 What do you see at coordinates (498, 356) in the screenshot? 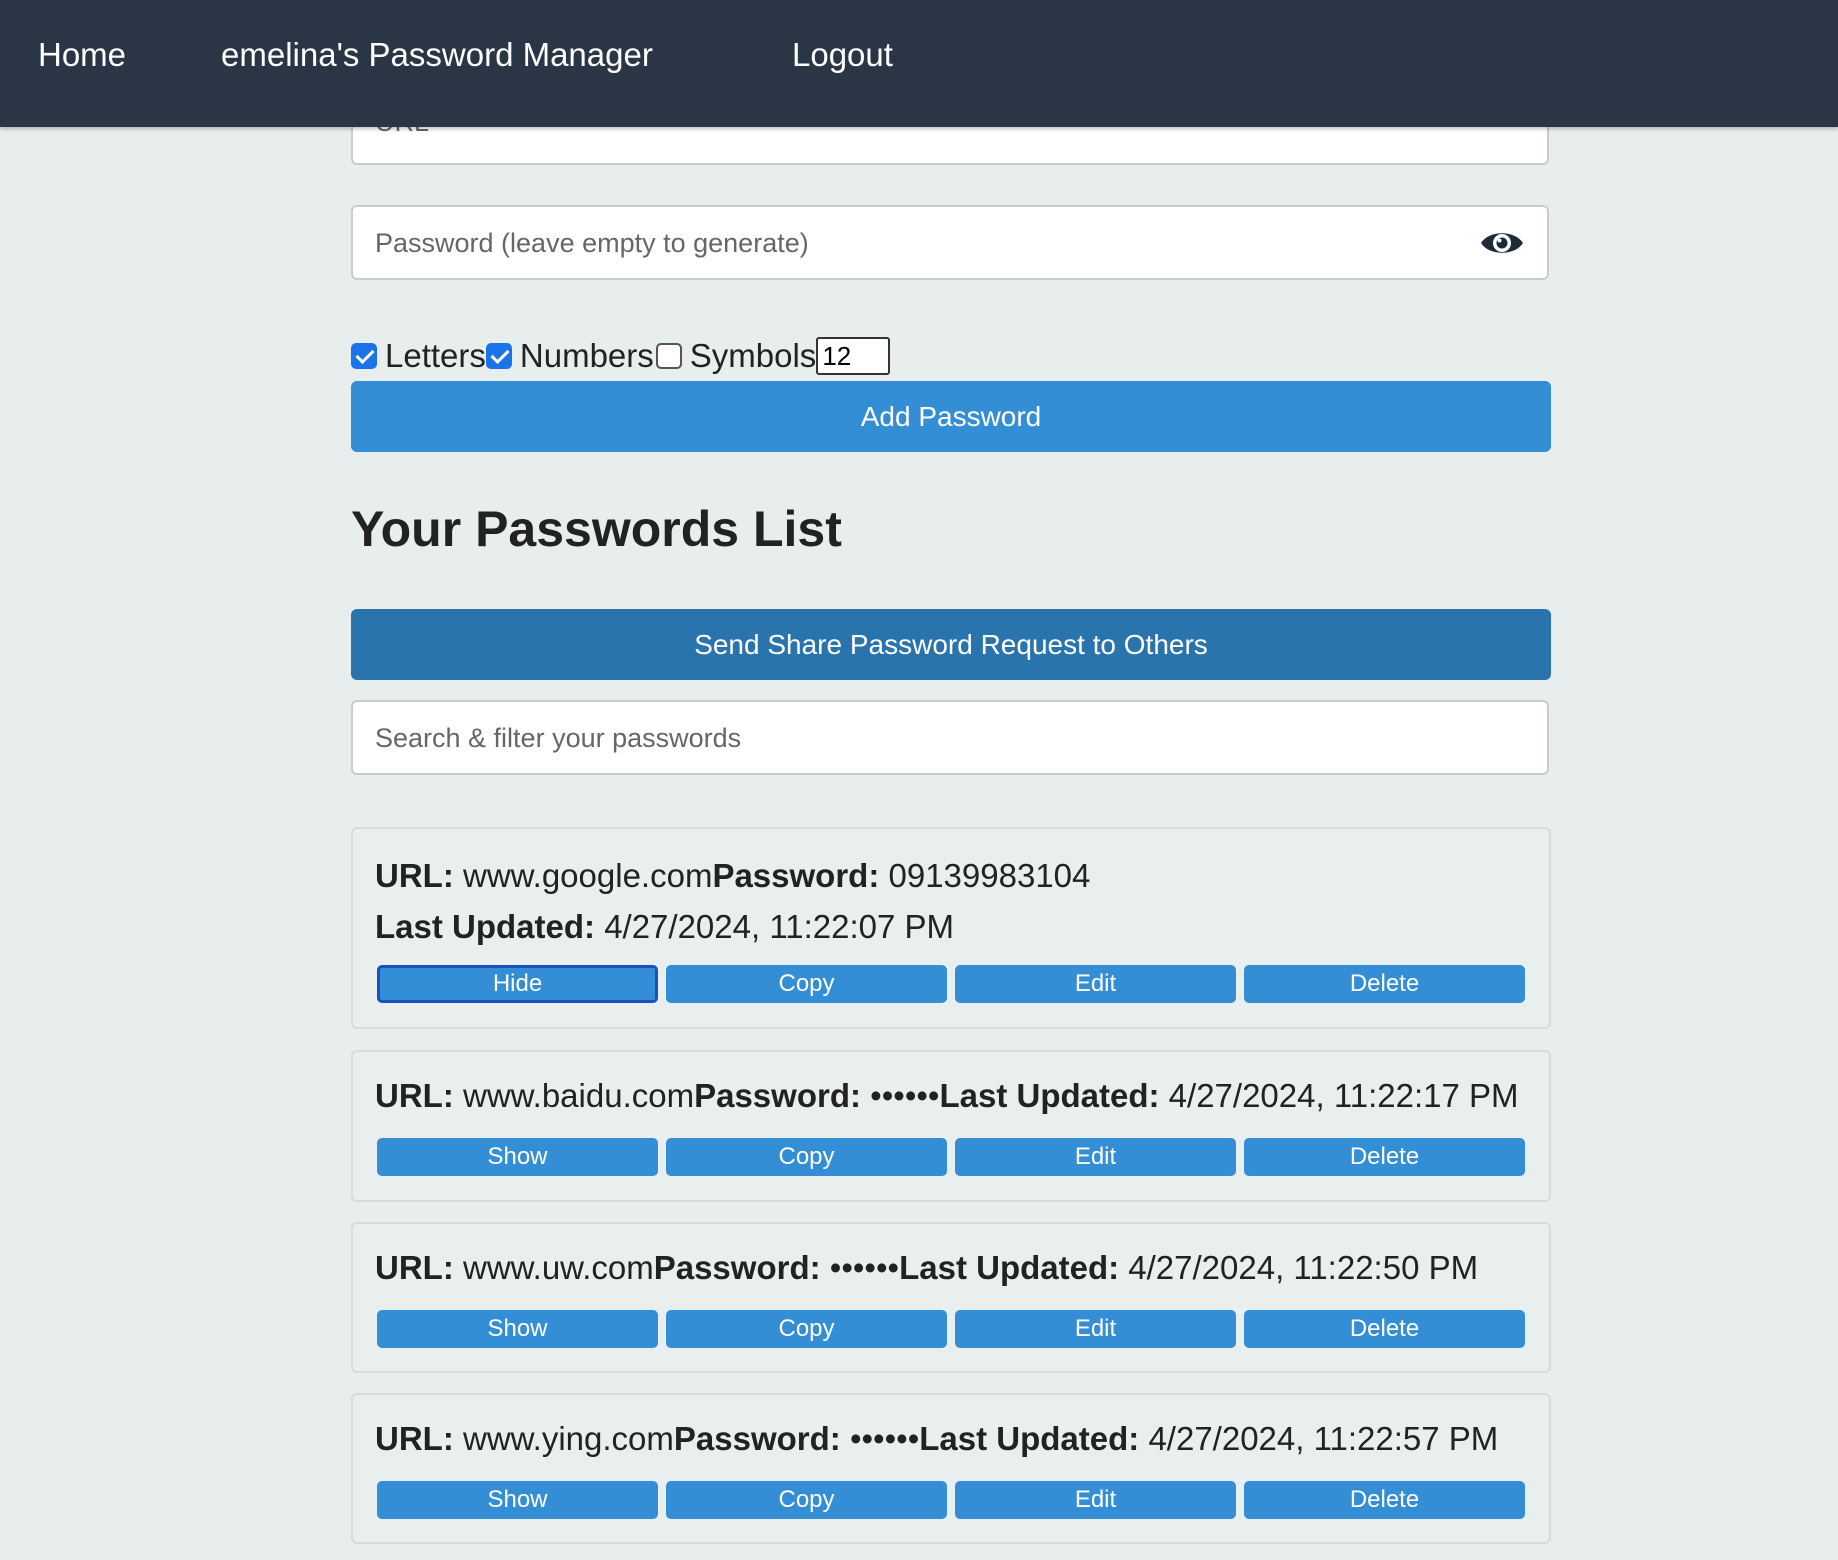
I see `numbers-checkbox` at bounding box center [498, 356].